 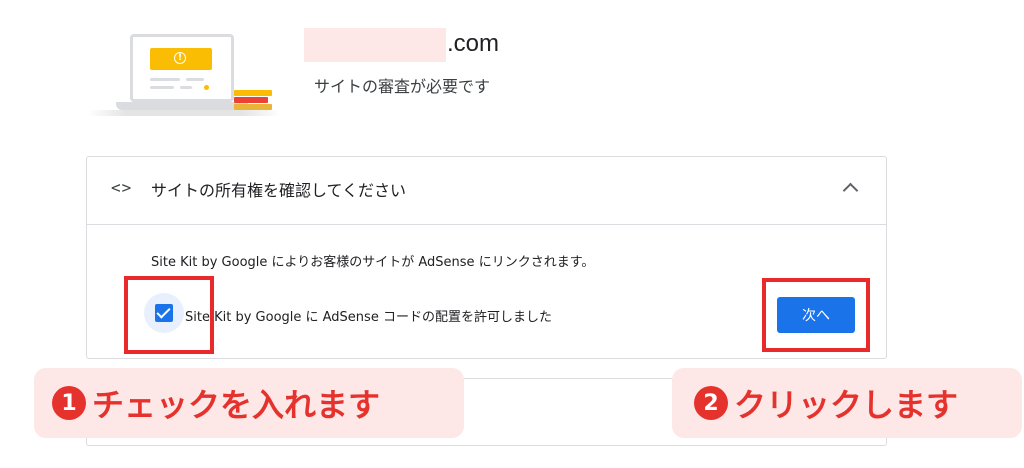 I want to click on step1-callout: 1 チェックを入れます, so click(x=249, y=403).